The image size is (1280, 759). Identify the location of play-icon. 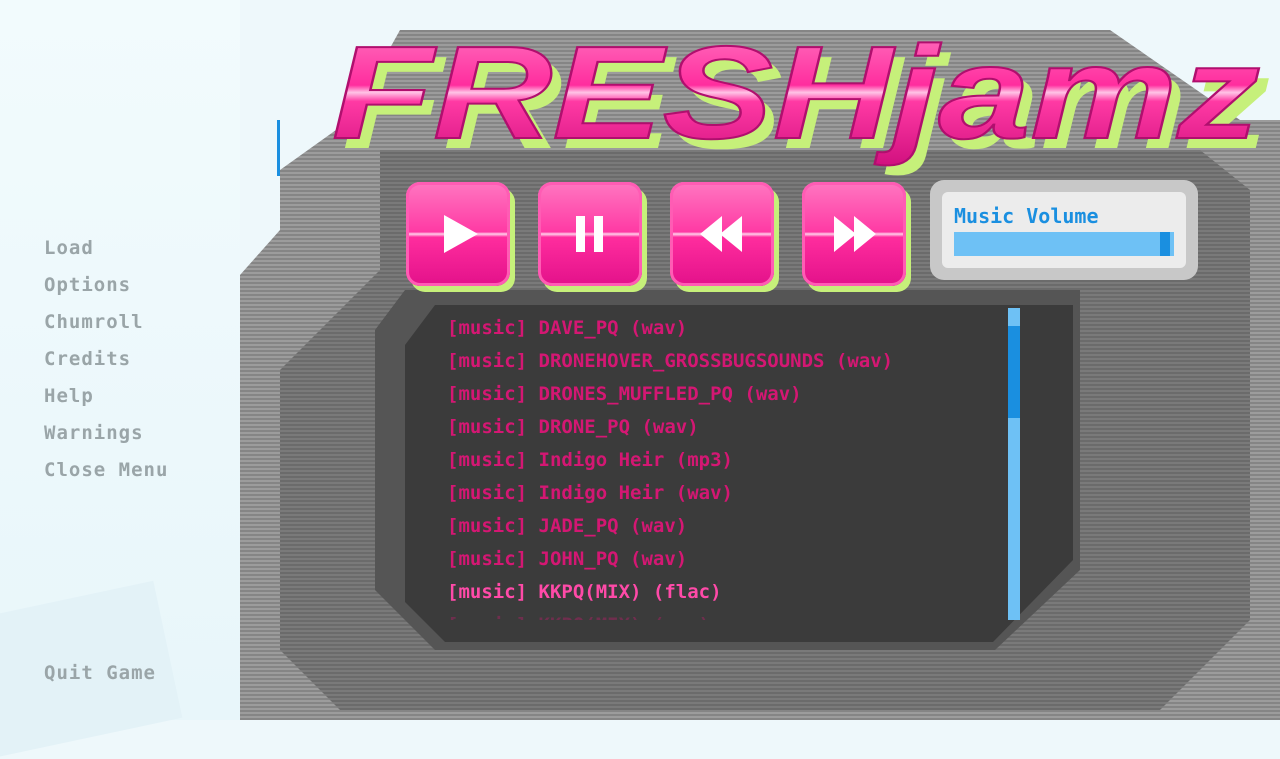
(461, 234).